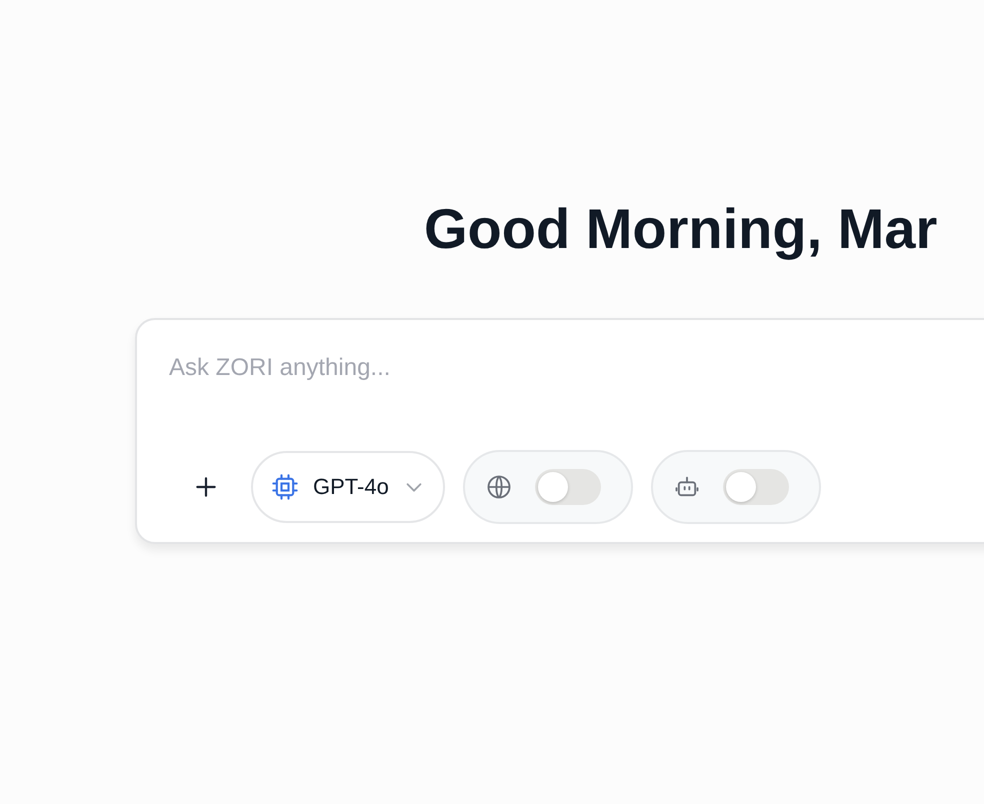 The image size is (984, 804). Describe the element at coordinates (681, 229) in the screenshot. I see `greeting-heading: Good Morning, Mar` at that location.